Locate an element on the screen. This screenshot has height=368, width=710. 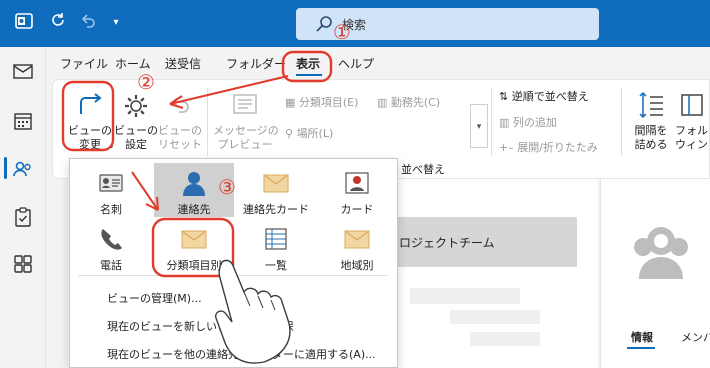
gallery-more-button: ▾ is located at coordinates (479, 126).